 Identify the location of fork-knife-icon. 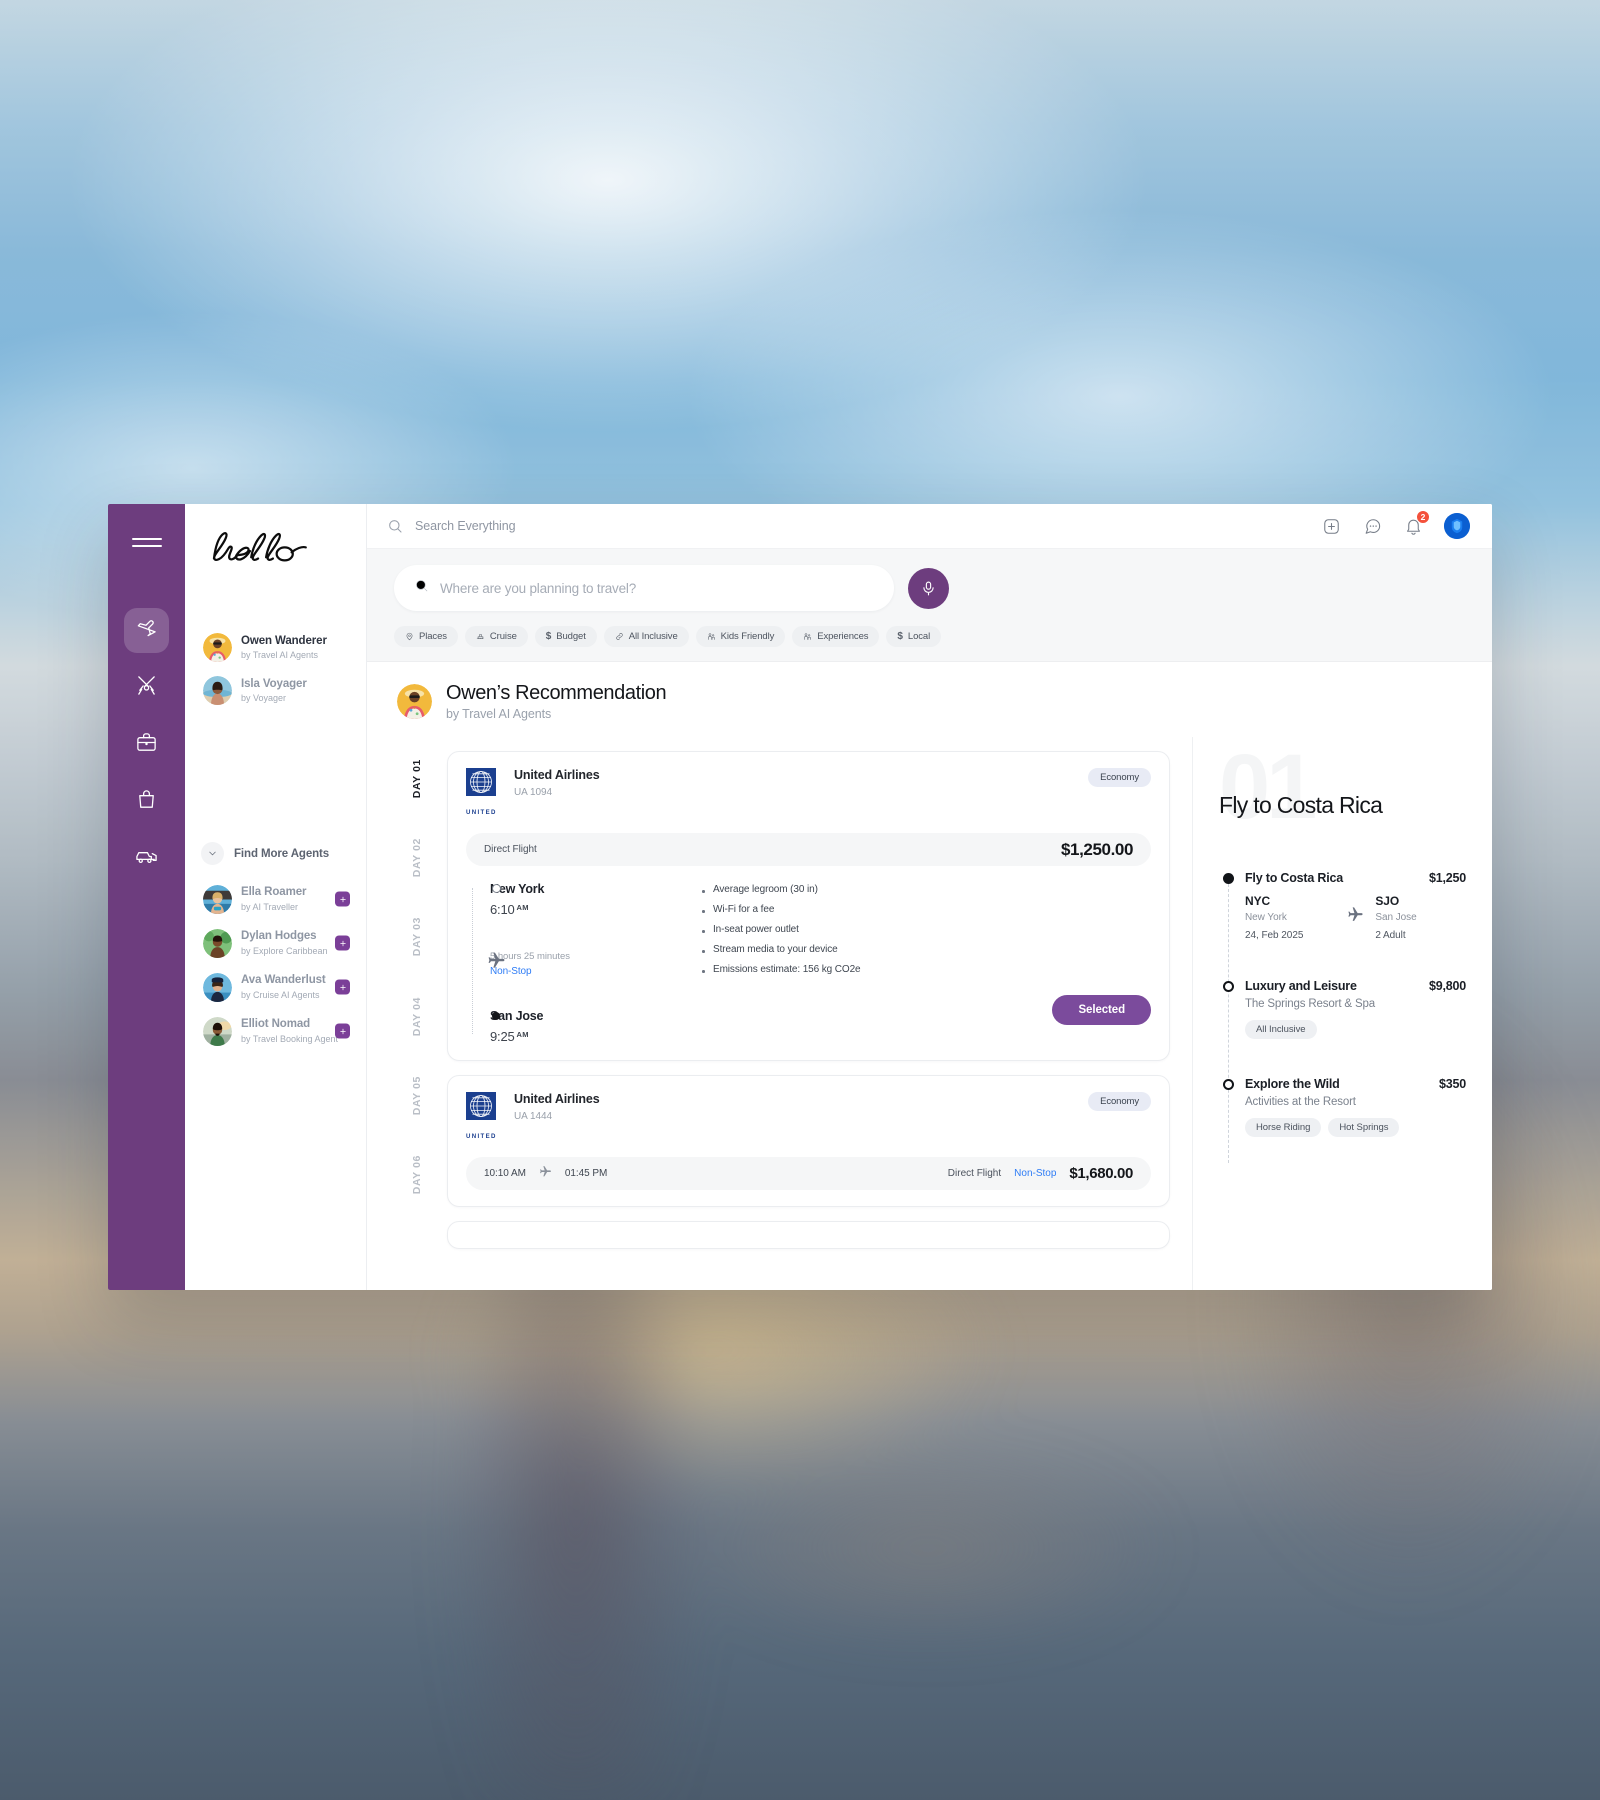
(146, 688).